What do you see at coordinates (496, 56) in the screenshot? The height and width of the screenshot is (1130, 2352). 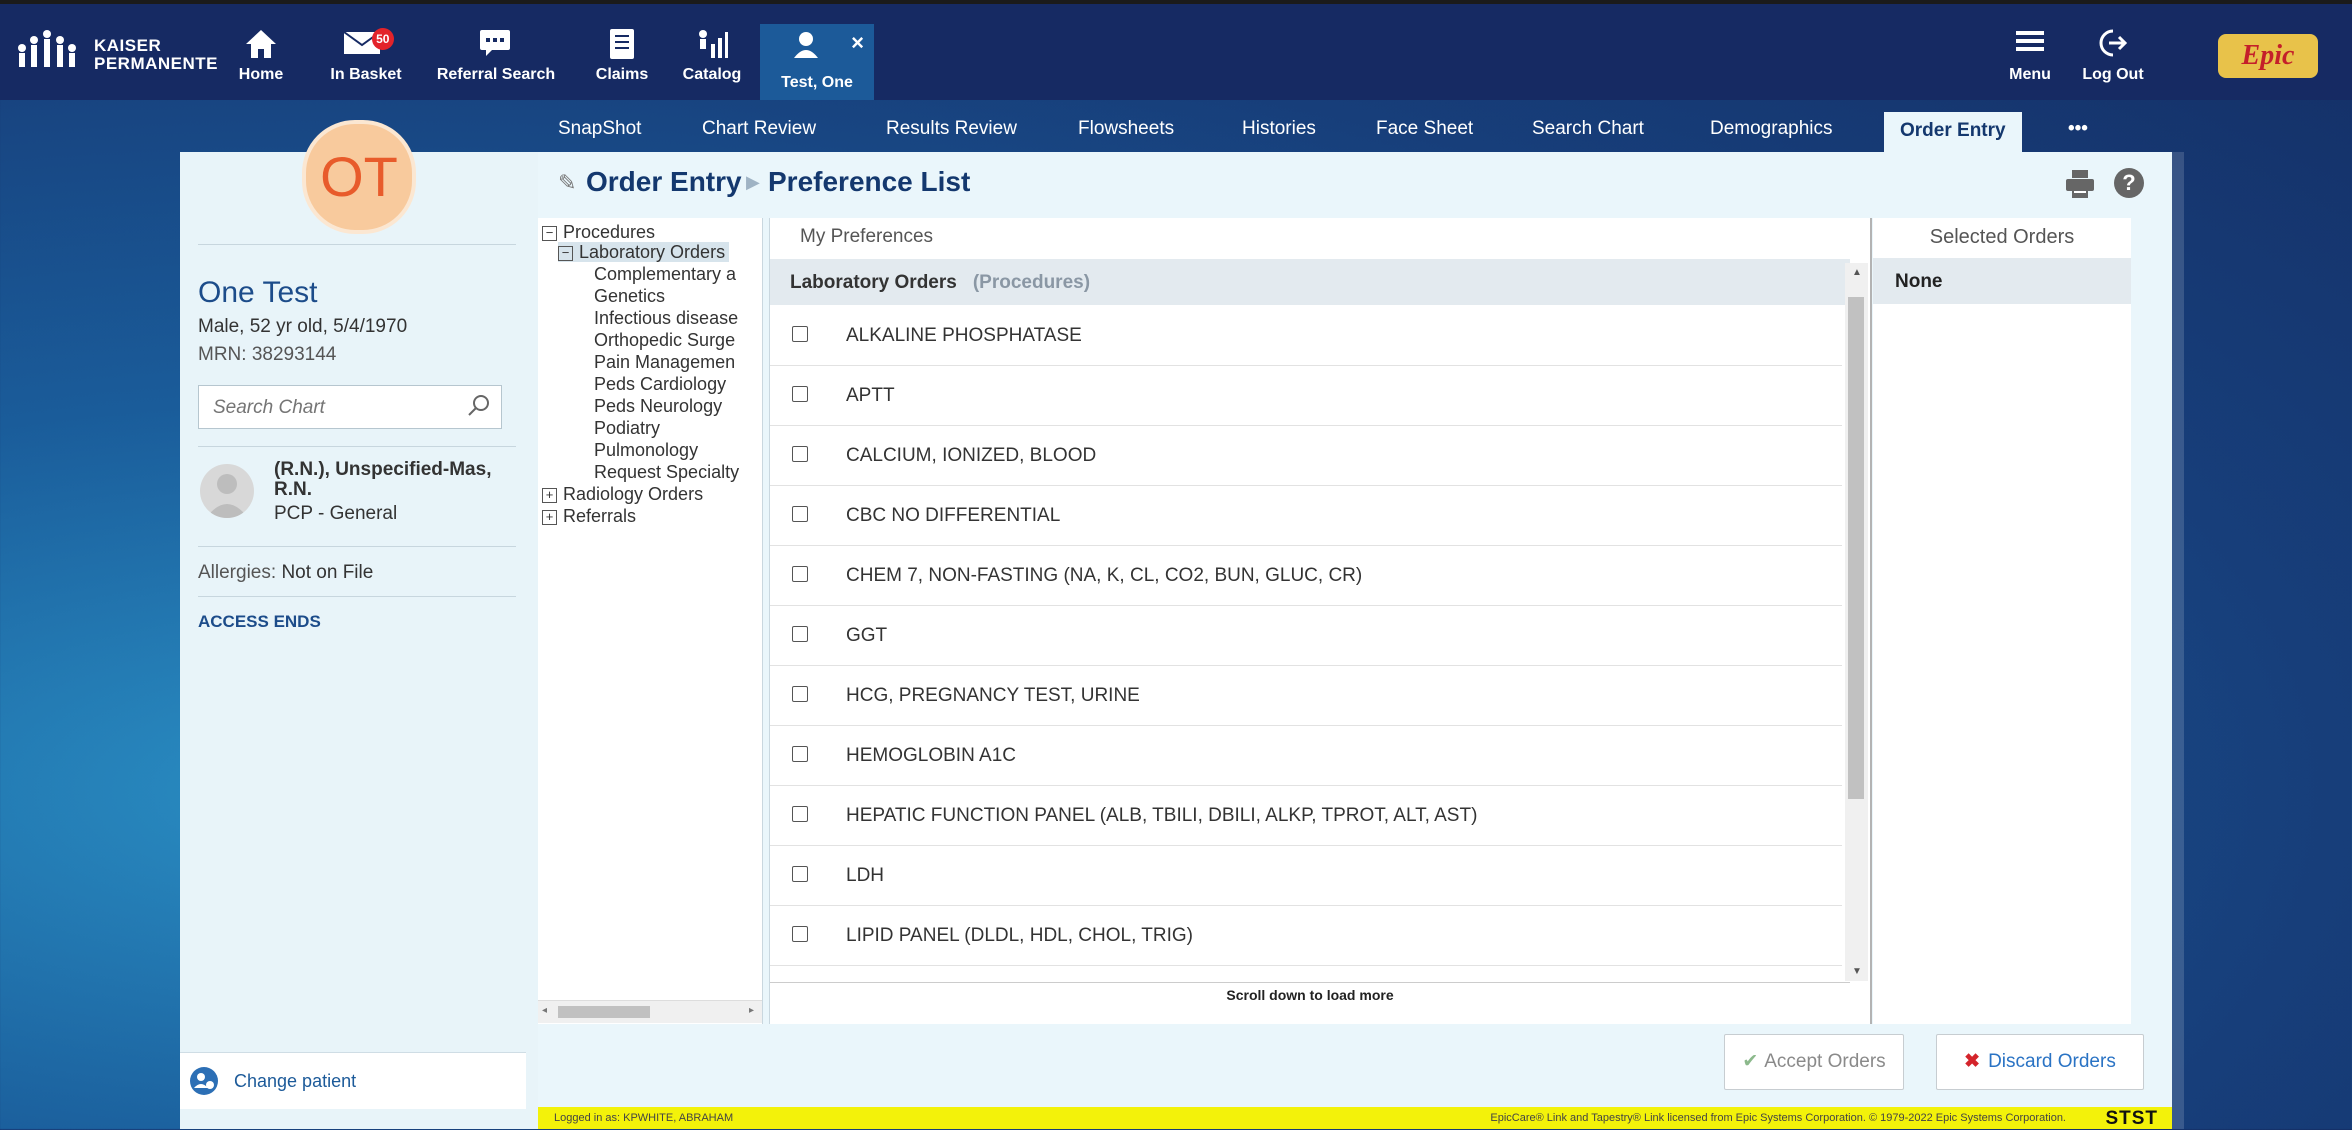 I see `referral-search-button: Referral Search` at bounding box center [496, 56].